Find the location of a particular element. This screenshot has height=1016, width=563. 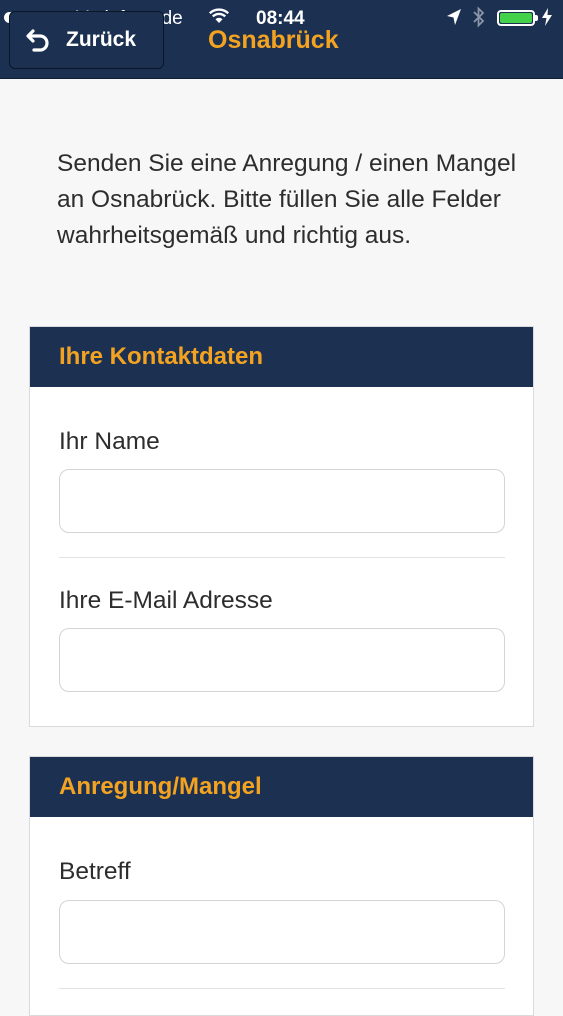

name-label: Ihr Name is located at coordinates (109, 441).